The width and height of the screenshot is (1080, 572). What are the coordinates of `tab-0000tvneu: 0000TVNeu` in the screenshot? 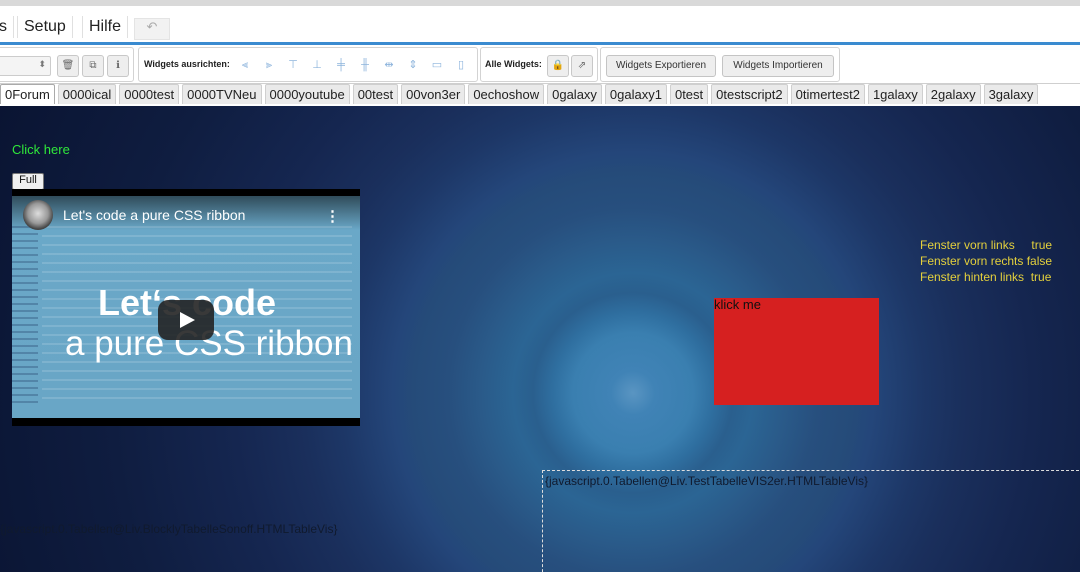 It's located at (222, 94).